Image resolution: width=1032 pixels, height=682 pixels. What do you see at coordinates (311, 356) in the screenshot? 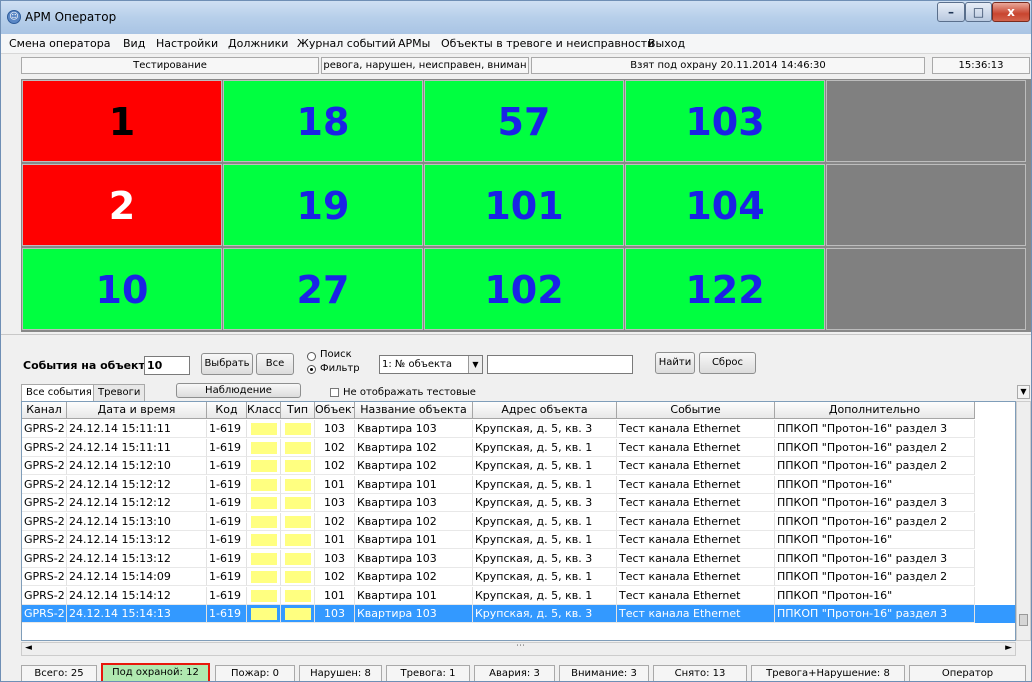
I see `search-radio` at bounding box center [311, 356].